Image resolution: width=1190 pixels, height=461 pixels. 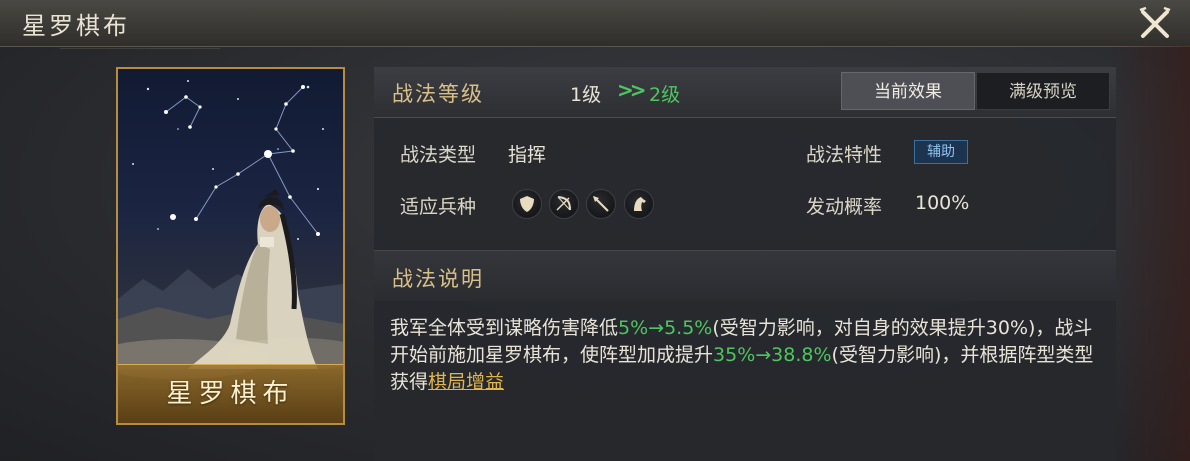 What do you see at coordinates (772, 355) in the screenshot?
I see `formation-bonus-value: 35%→38.8%` at bounding box center [772, 355].